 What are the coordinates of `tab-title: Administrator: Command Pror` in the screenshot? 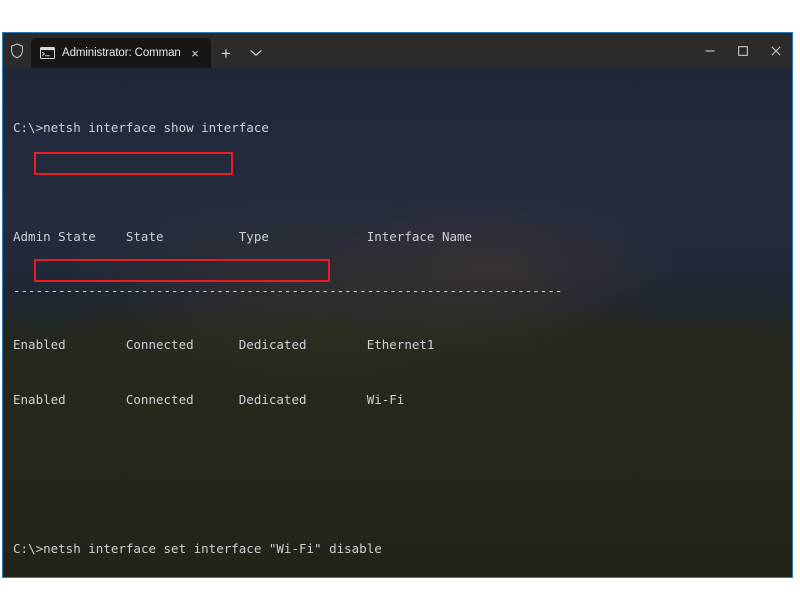 It's located at (121, 53).